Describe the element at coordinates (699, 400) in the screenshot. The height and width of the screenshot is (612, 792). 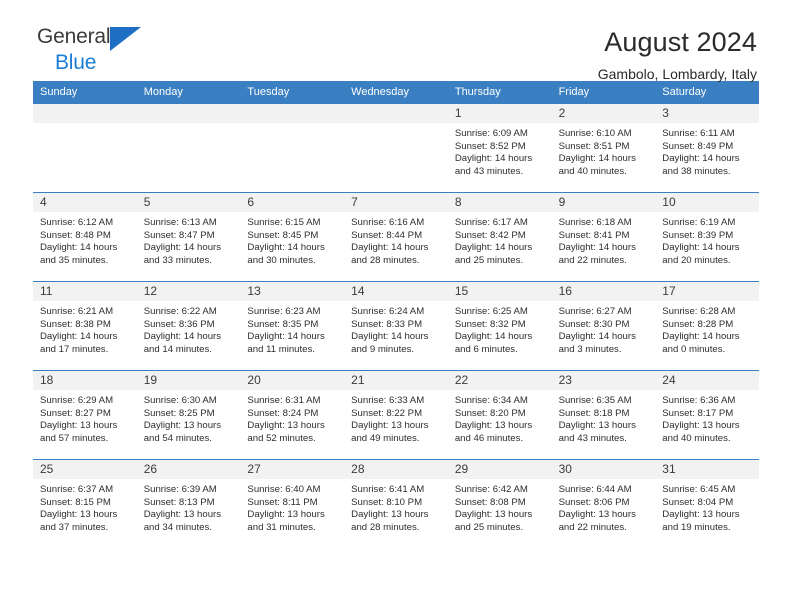
I see `day-info-line: Sunrise: 6:36 AM` at that location.